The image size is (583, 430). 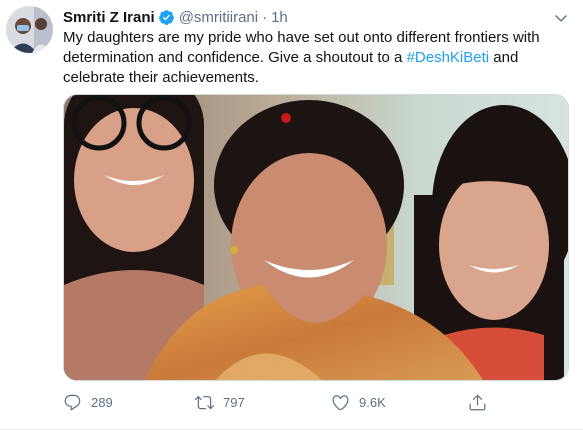 What do you see at coordinates (504, 57) in the screenshot?
I see `tweet-text-line-2-end: and` at bounding box center [504, 57].